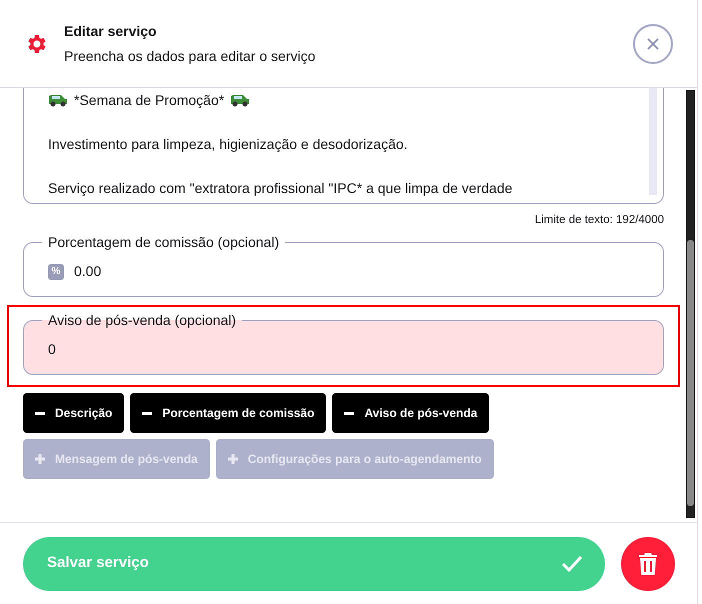 The width and height of the screenshot is (702, 604). Describe the element at coordinates (228, 413) in the screenshot. I see `toggle-button: Porcentagem de comissão` at that location.